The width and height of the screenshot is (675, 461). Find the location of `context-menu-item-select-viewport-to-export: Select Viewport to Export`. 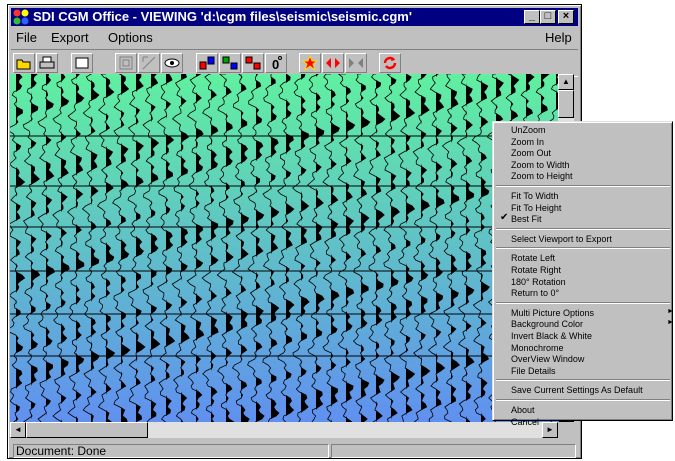

context-menu-item-select-viewport-to-export: Select Viewport to Export is located at coordinates (561, 239).